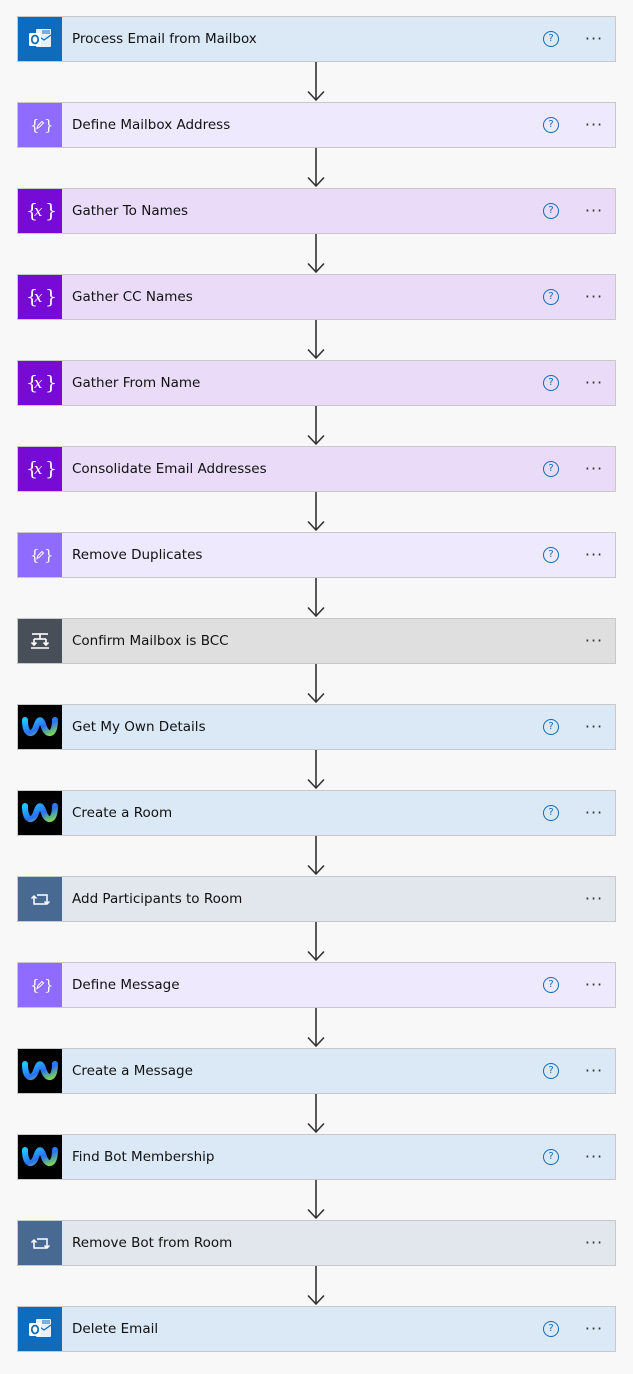 This screenshot has height=1374, width=633. What do you see at coordinates (316, 125) in the screenshot?
I see `step-card: {} Define Mailbox Address? ···` at bounding box center [316, 125].